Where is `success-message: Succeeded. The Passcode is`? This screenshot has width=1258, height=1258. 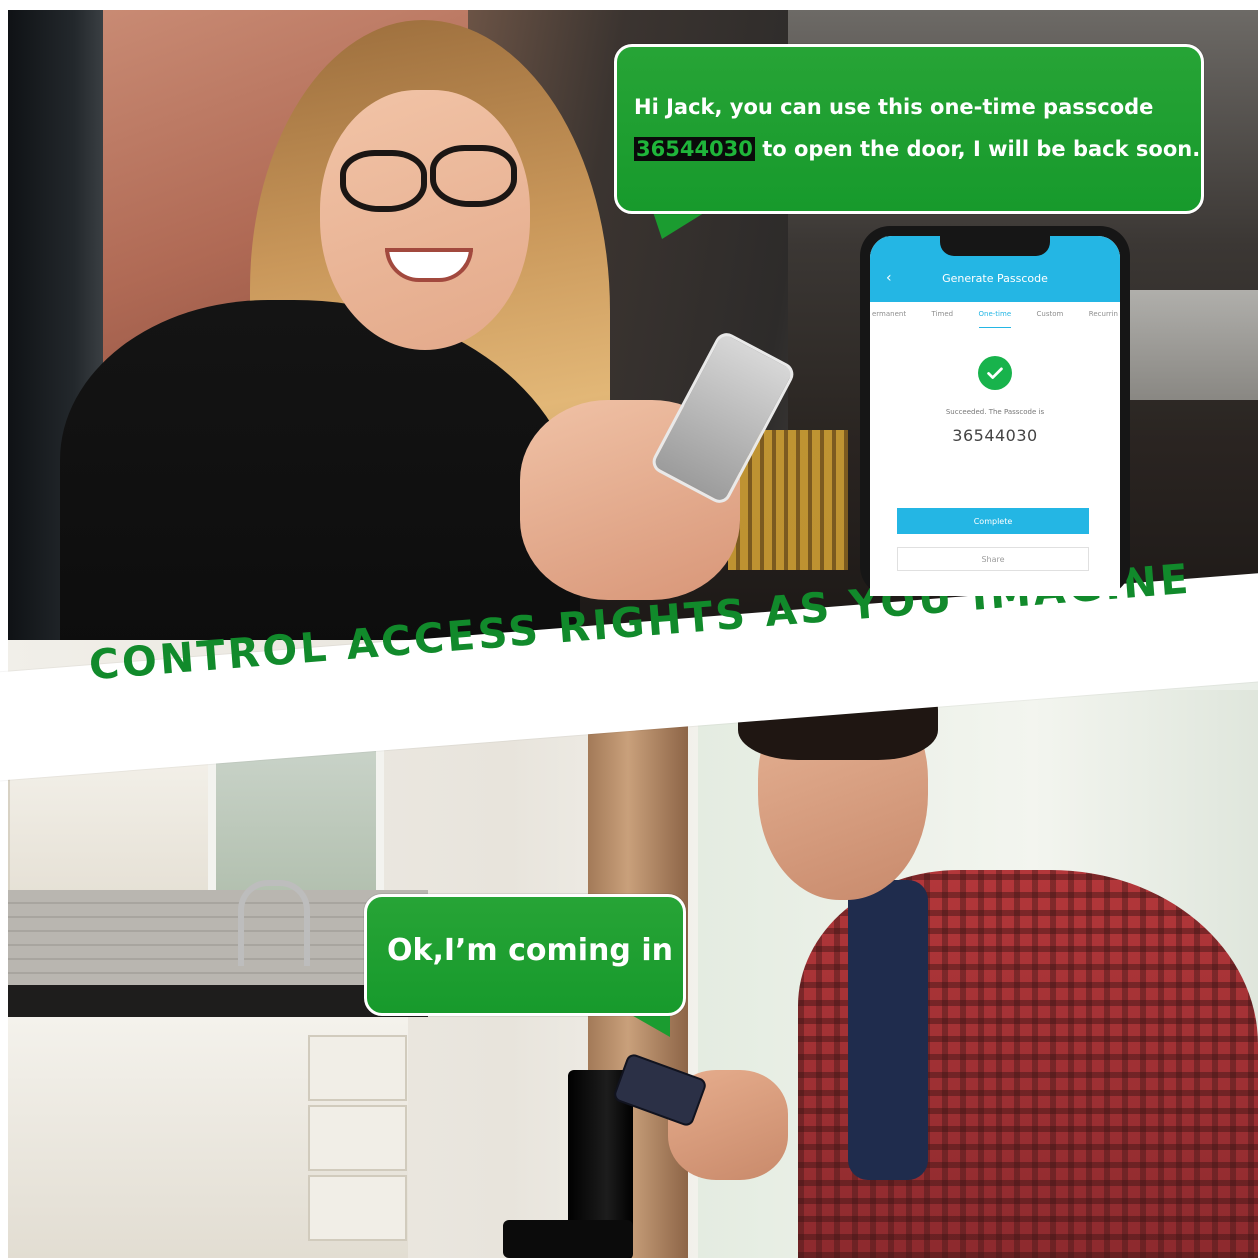
success-message: Succeeded. The Passcode is is located at coordinates (995, 412).